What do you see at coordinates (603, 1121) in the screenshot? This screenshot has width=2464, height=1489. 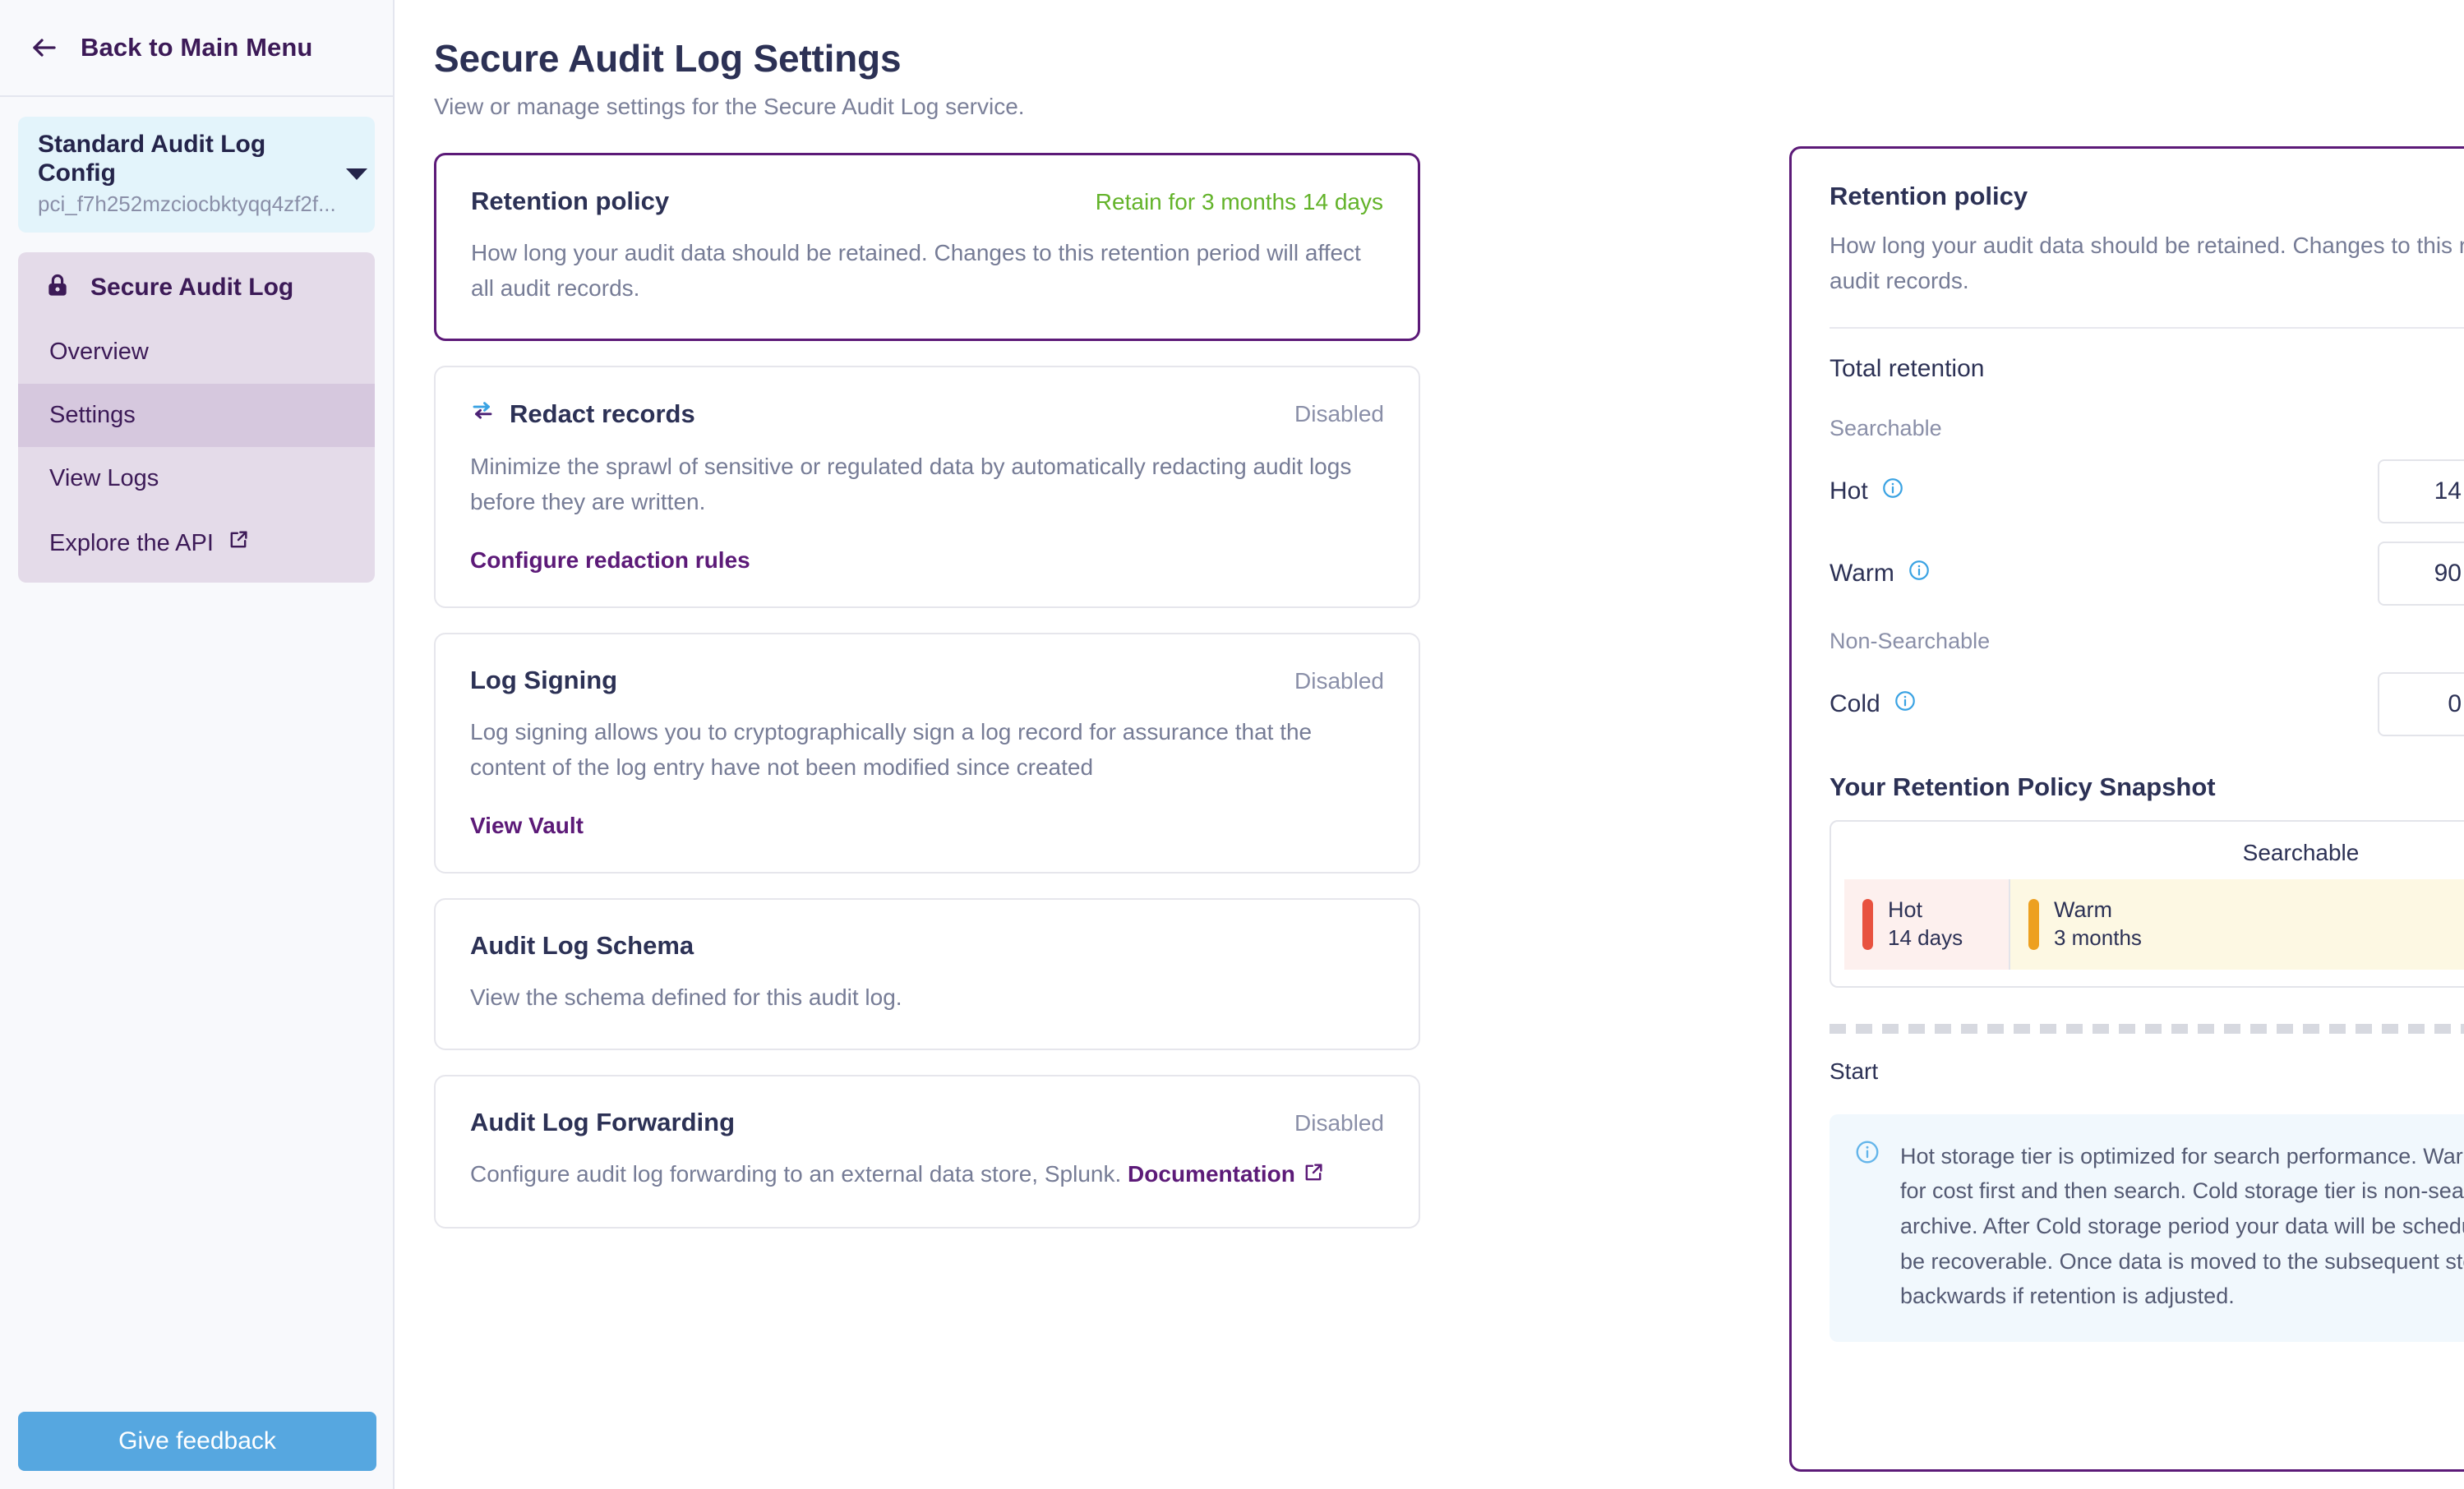 I see `card-title: Audit Log Forwarding` at bounding box center [603, 1121].